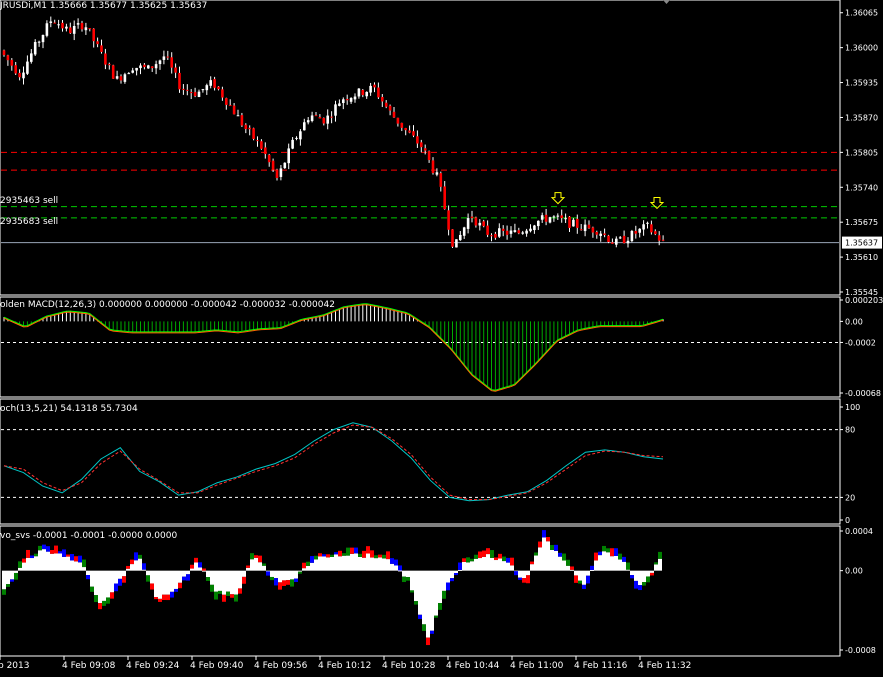 The image size is (883, 677). I want to click on sell-order-label-1: 2935463 sell, so click(29, 201).